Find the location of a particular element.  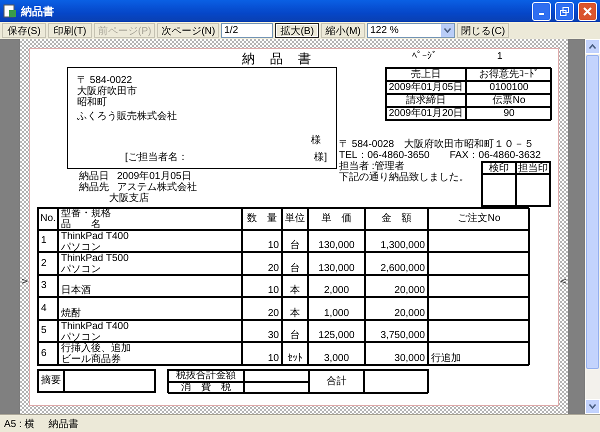

sender-line: 担当者 :管理者 is located at coordinates (372, 166).